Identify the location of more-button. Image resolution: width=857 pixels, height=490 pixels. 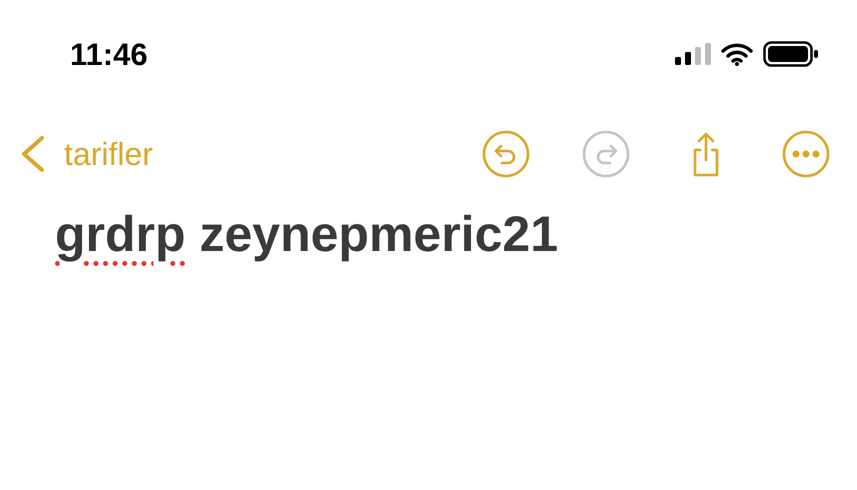
(806, 154).